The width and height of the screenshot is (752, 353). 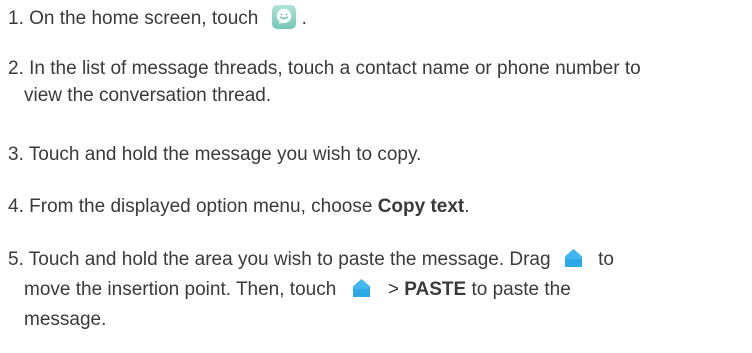 What do you see at coordinates (148, 95) in the screenshot?
I see `step-text-continued: view the conversation thread.` at bounding box center [148, 95].